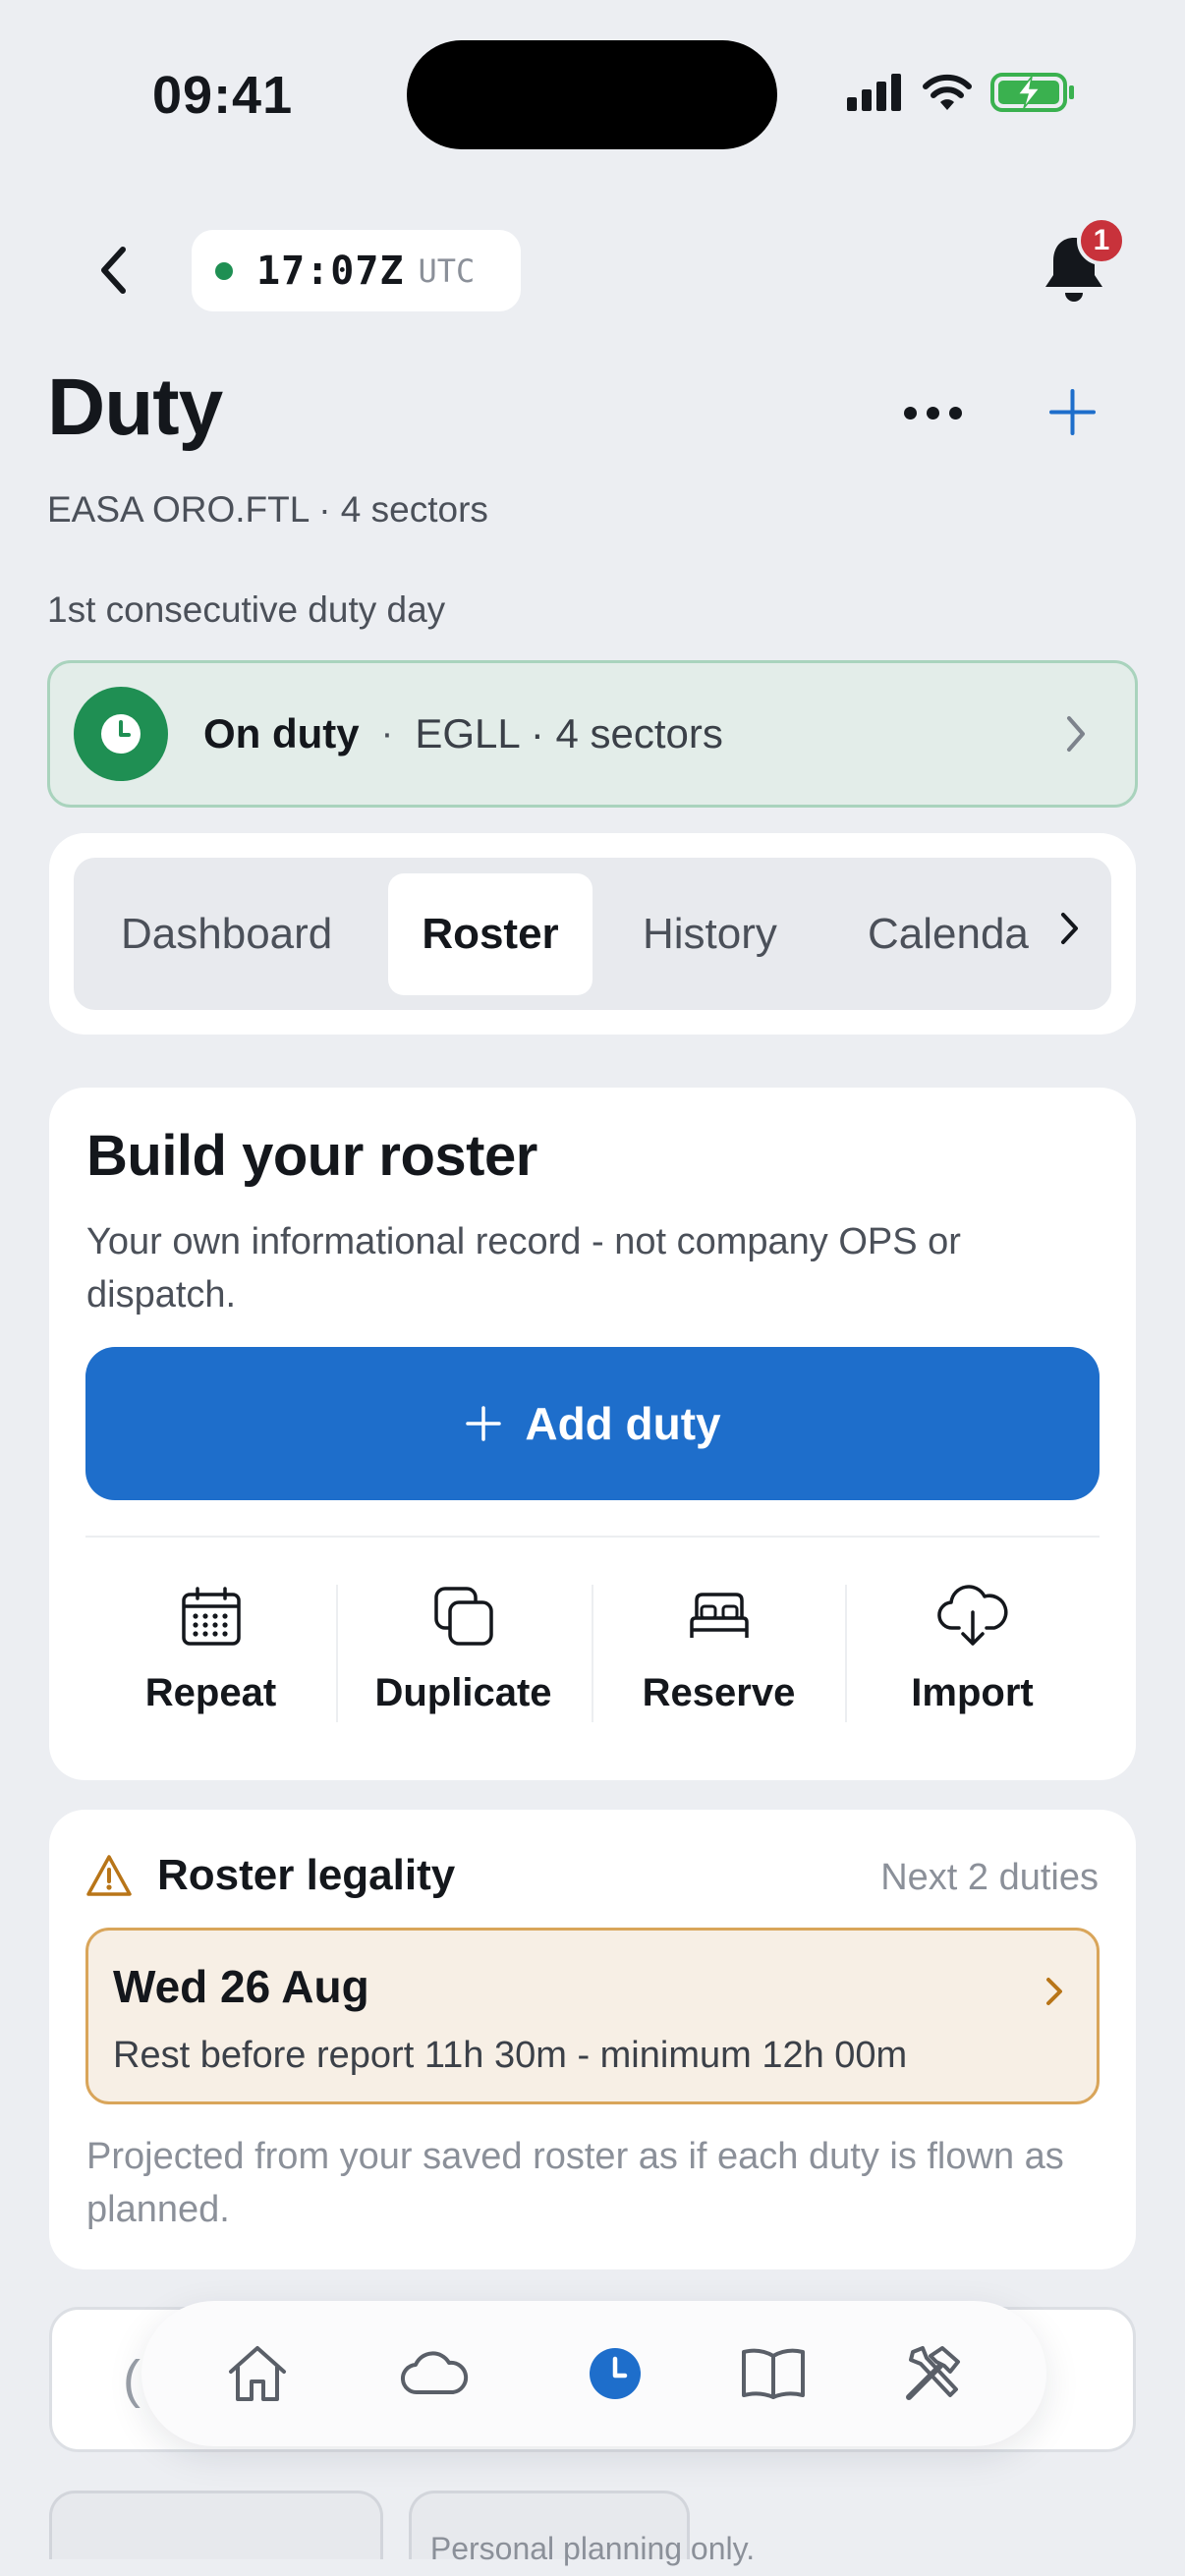 The height and width of the screenshot is (2576, 1185). I want to click on segment-tabs-card: Dashboard Roster History Calenda, so click(592, 934).